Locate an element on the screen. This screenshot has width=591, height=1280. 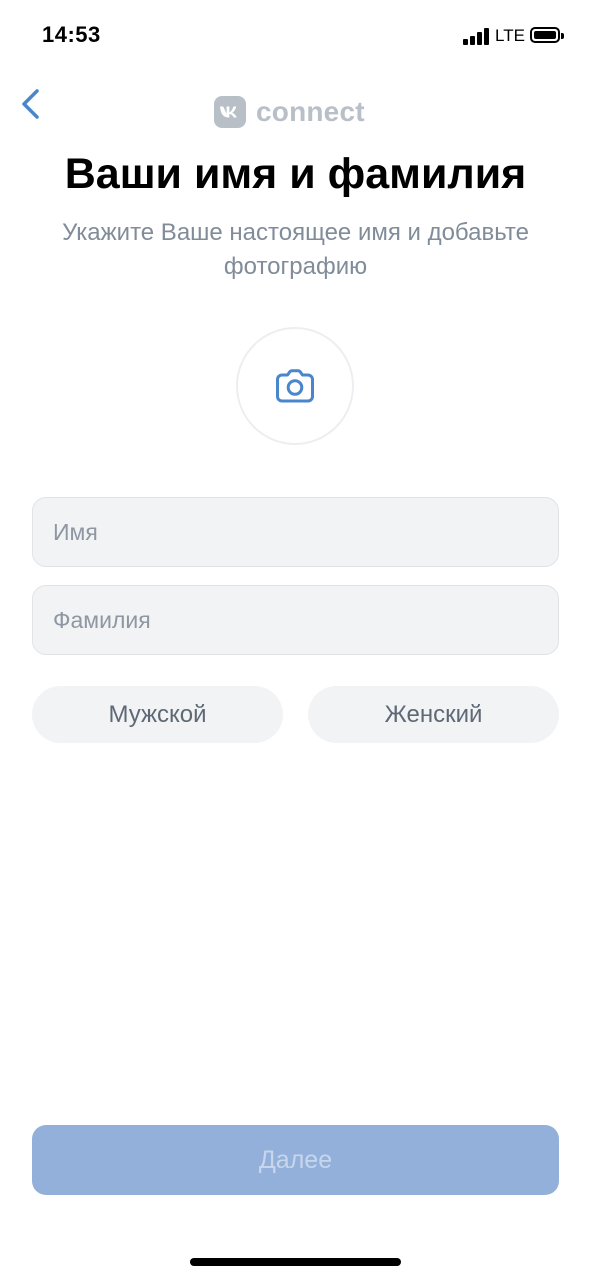
battery-icon is located at coordinates (547, 35).